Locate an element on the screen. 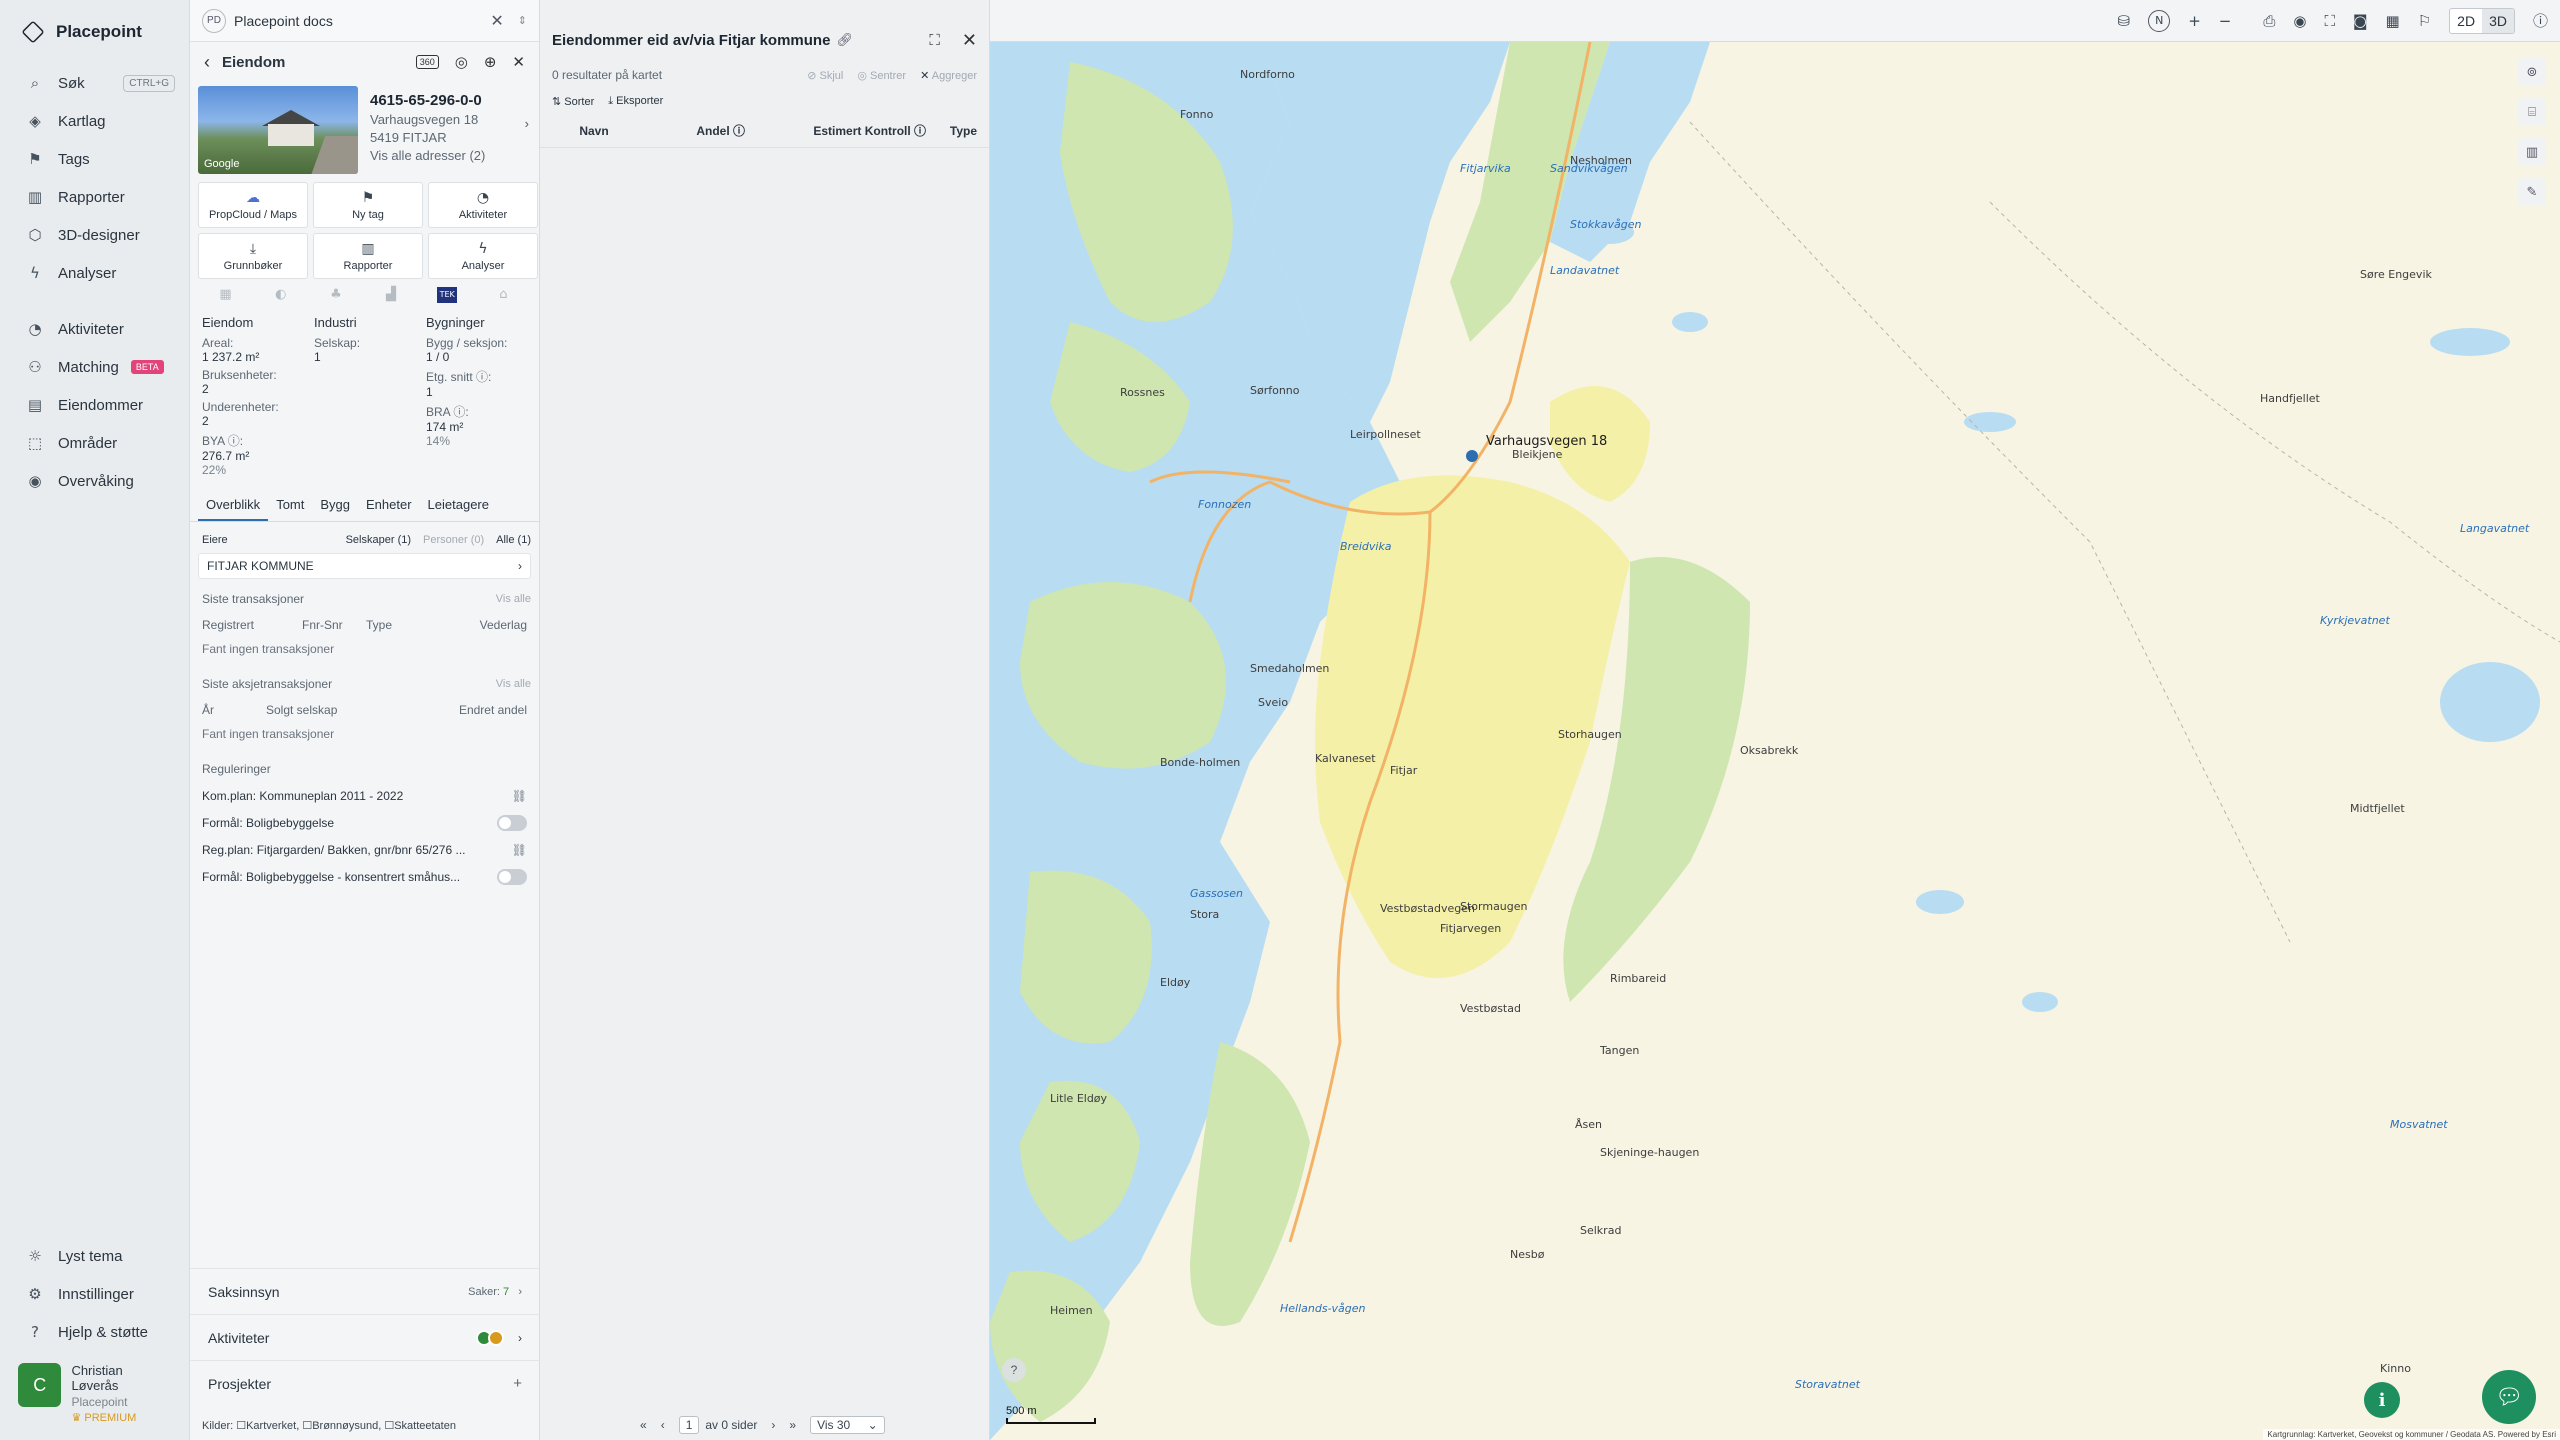 Image resolution: width=2560 pixels, height=1440 pixels. sort-button: ⇅ Sorter is located at coordinates (573, 101).